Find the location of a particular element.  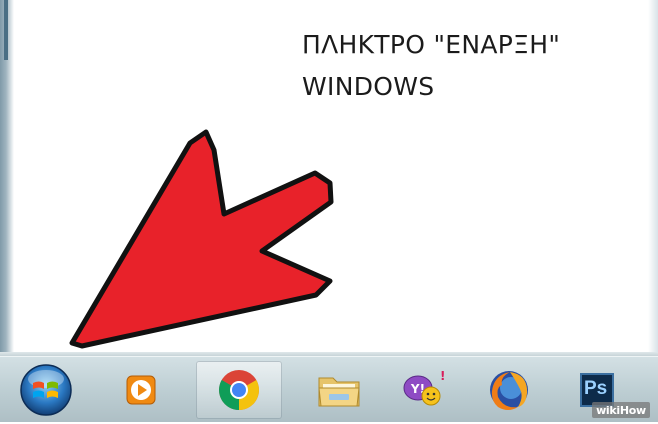

file-explorer-folder-icon is located at coordinates (339, 392).